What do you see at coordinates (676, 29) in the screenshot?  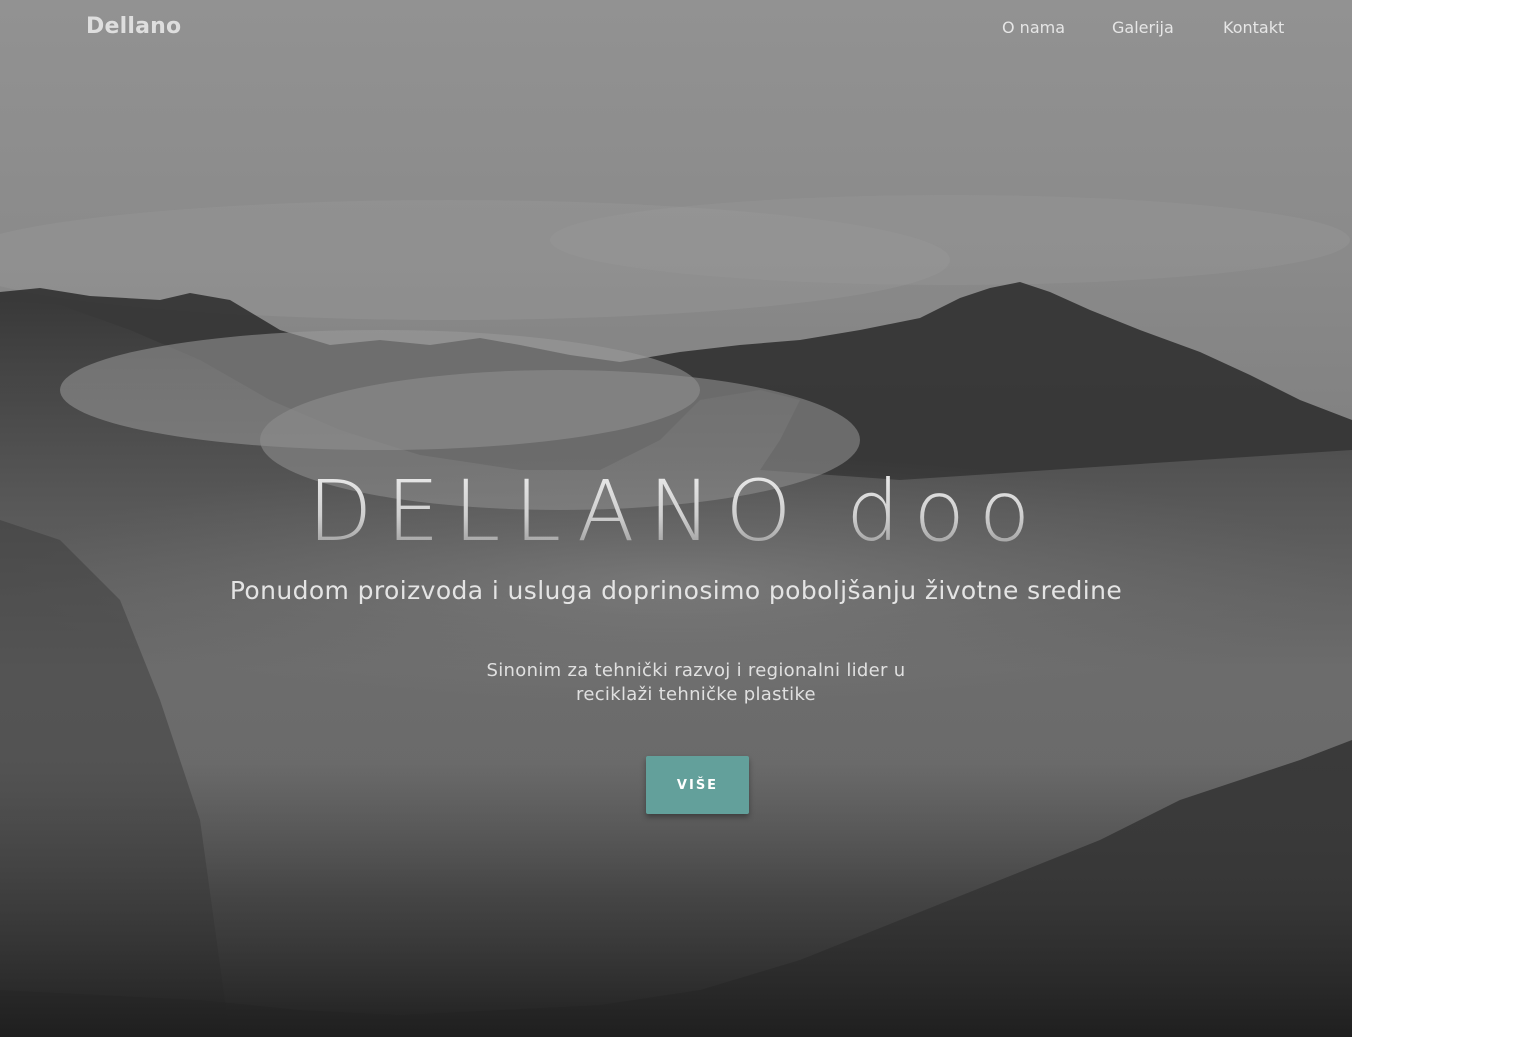 I see `top-navigation: Dellano O nama Galerija Kontakt` at bounding box center [676, 29].